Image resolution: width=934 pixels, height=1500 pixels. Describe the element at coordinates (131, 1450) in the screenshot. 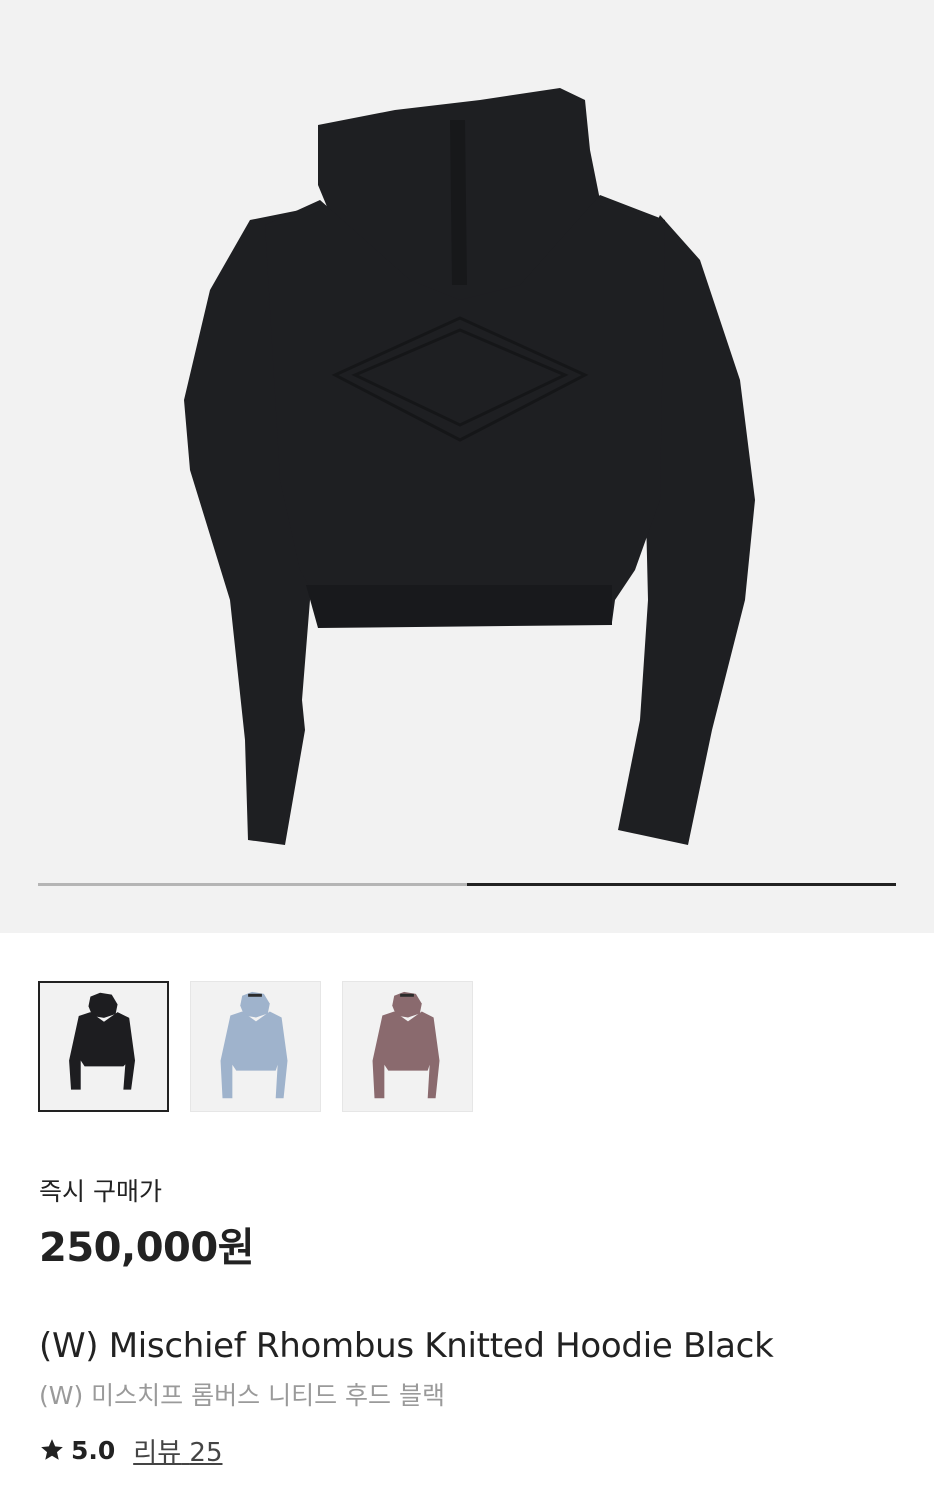

I see `rating-summary: 5.0 리뷰 25` at that location.